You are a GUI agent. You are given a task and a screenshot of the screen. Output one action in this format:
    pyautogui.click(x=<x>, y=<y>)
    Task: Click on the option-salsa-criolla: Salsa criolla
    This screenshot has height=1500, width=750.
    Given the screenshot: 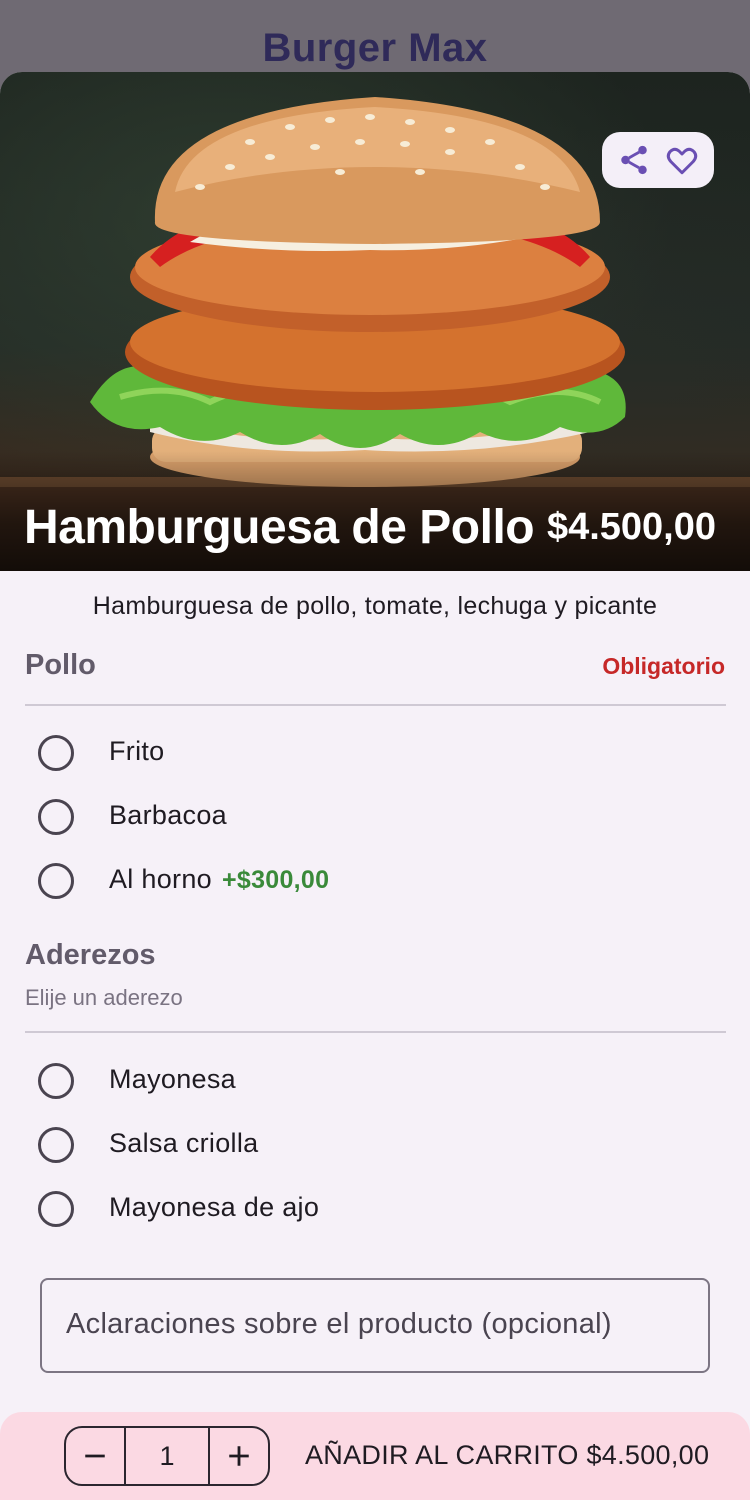 What is the action you would take?
    pyautogui.click(x=375, y=1146)
    